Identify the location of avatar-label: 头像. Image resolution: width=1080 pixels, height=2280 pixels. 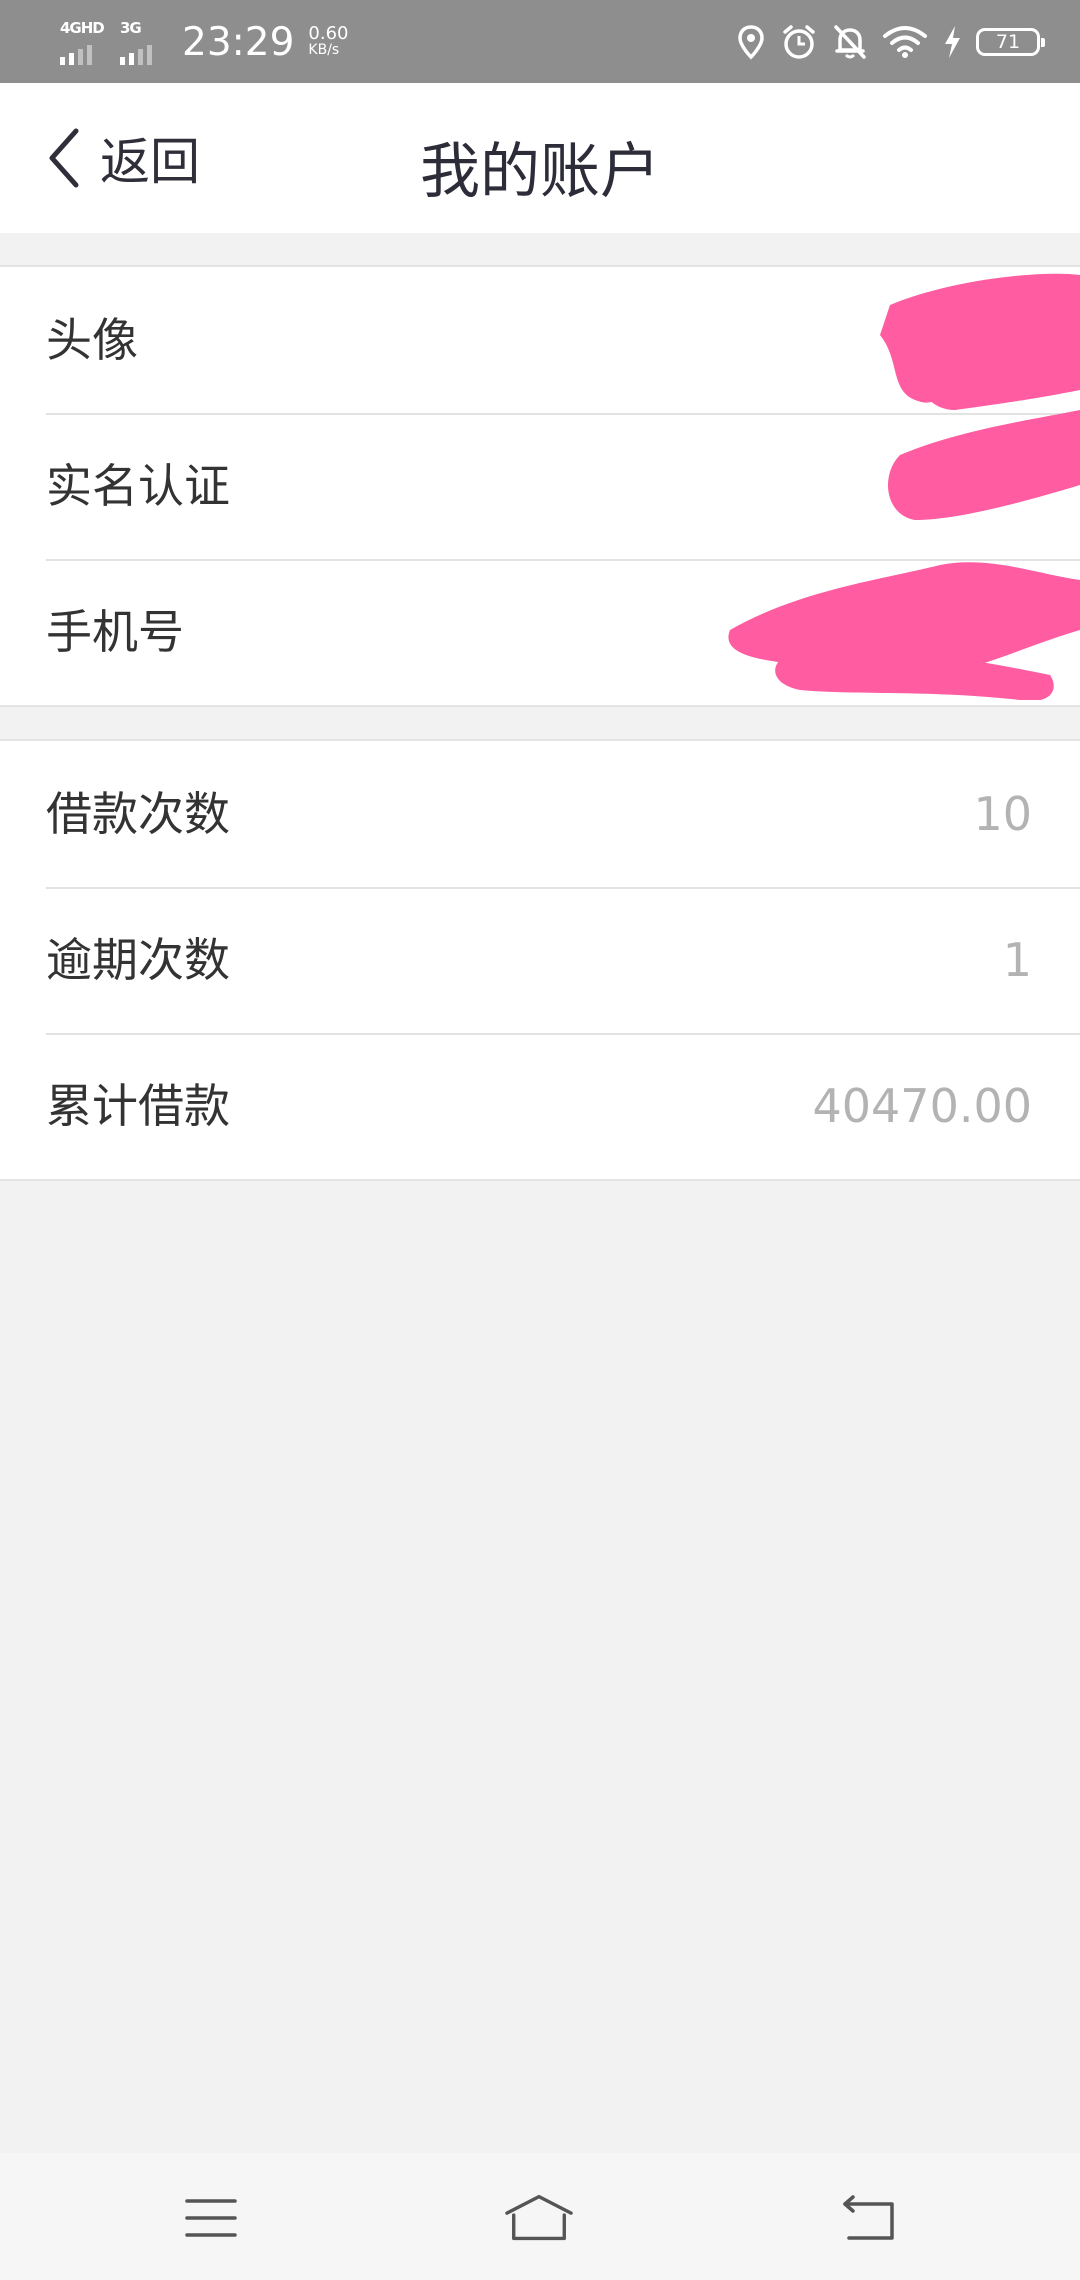
(92, 340).